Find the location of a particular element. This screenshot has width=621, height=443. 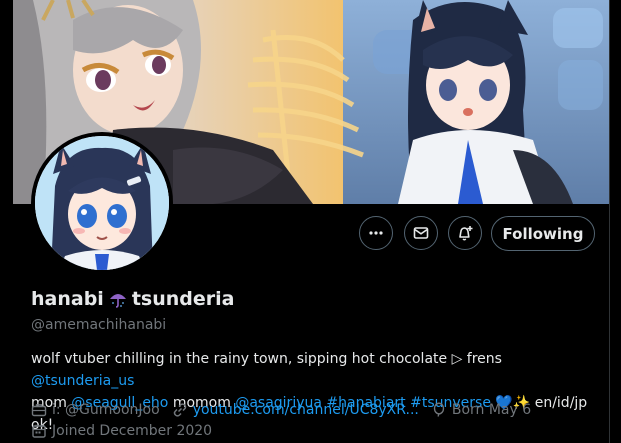

affiliation-item: i: @GumoonJoo is located at coordinates (95, 410).